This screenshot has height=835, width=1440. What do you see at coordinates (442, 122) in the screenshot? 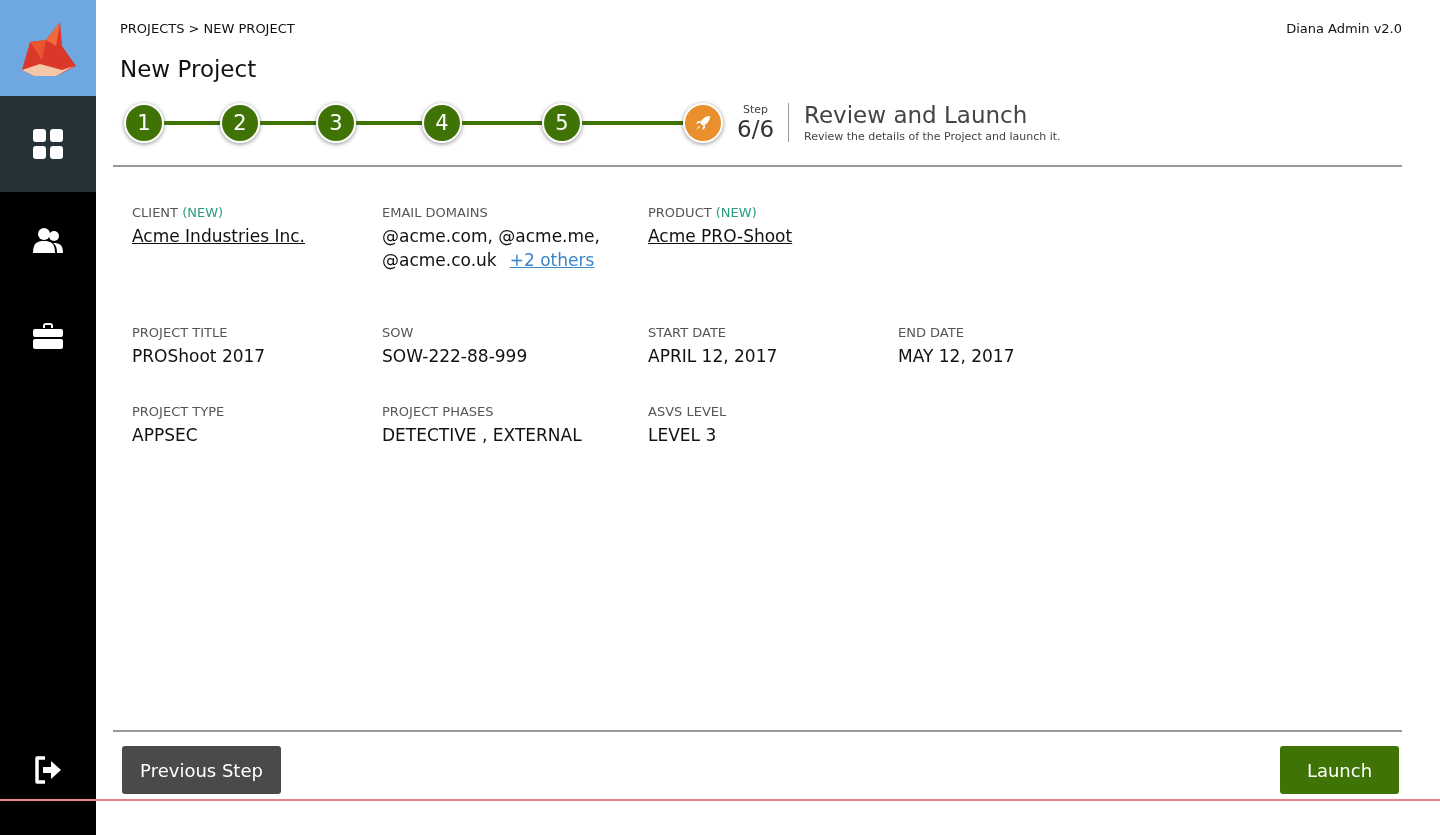
I see `step-circle: 4` at bounding box center [442, 122].